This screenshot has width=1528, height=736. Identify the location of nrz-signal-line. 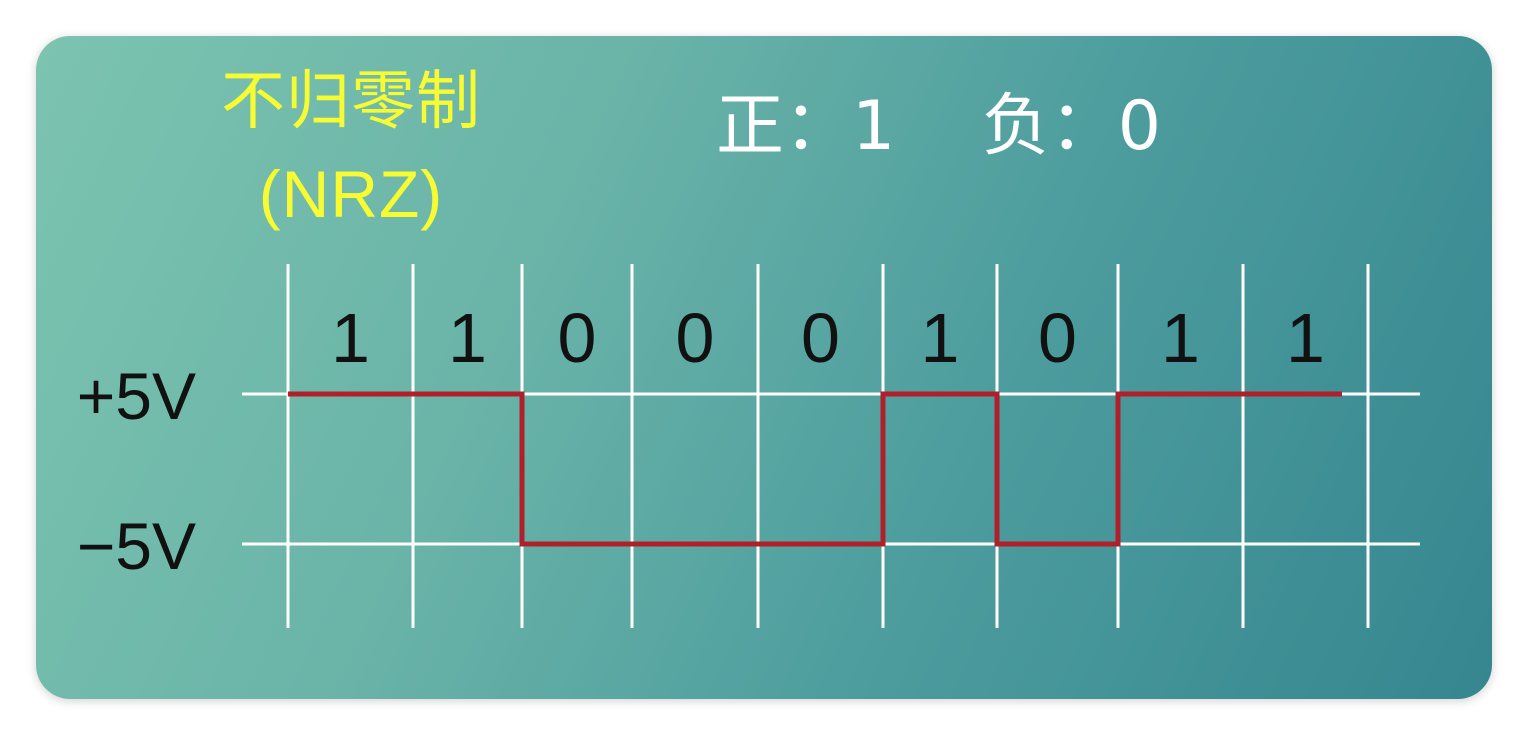
(815, 469).